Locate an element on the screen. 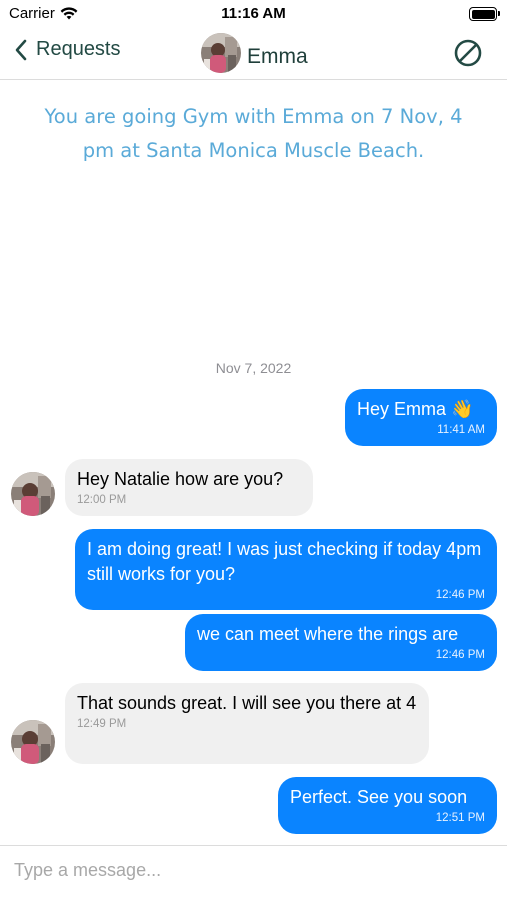 This screenshot has height=900, width=507. message-time: 11:41 AM is located at coordinates (461, 430).